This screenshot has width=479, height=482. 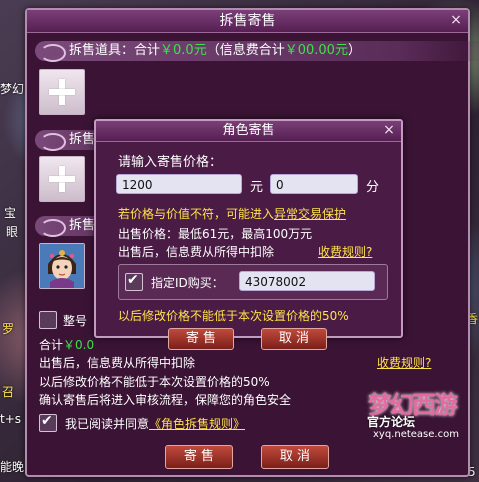 What do you see at coordinates (354, 50) in the screenshot?
I see `fee-close: ）` at bounding box center [354, 50].